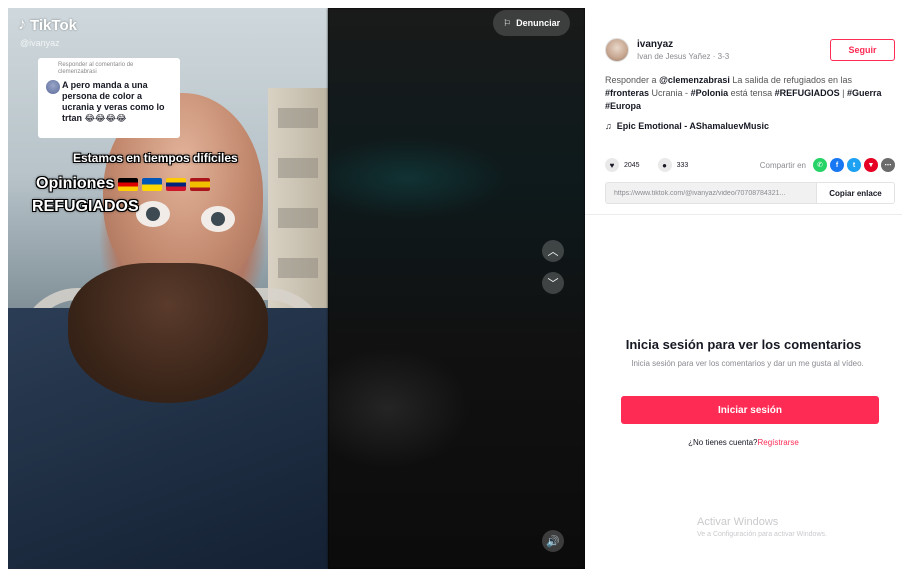  Describe the element at coordinates (710, 93) in the screenshot. I see `hashtag-polonia: #Polonia` at that location.